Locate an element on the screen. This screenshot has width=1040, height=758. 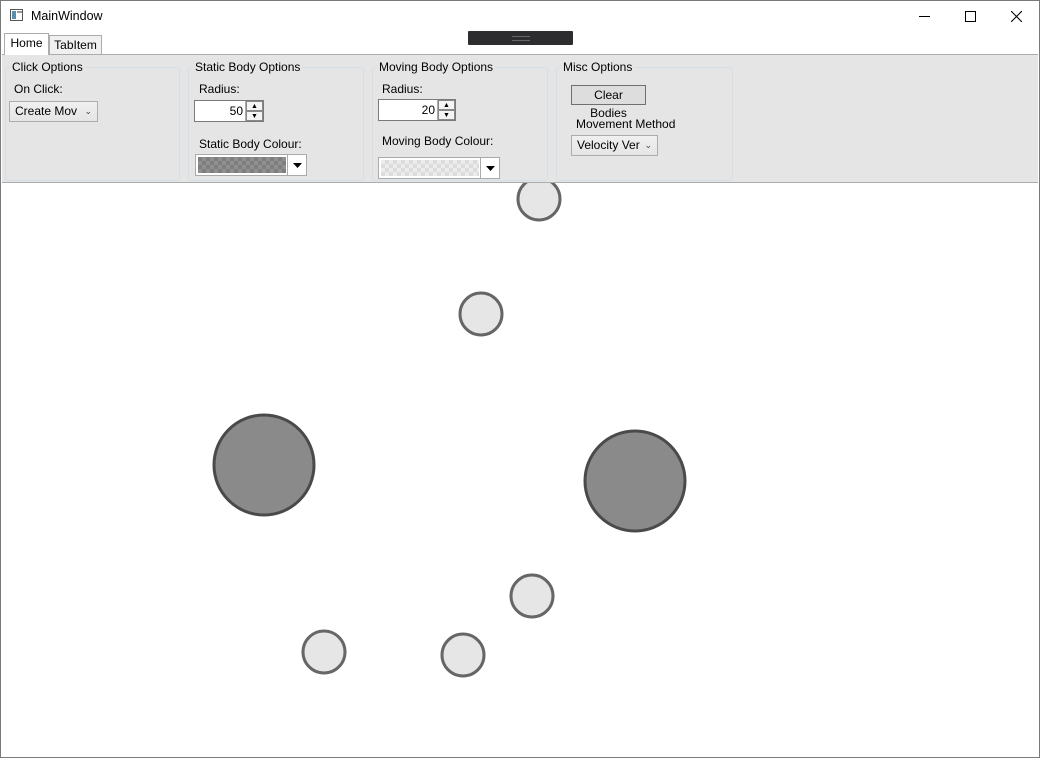
on-click-value: Create Mov is located at coordinates (46, 111).